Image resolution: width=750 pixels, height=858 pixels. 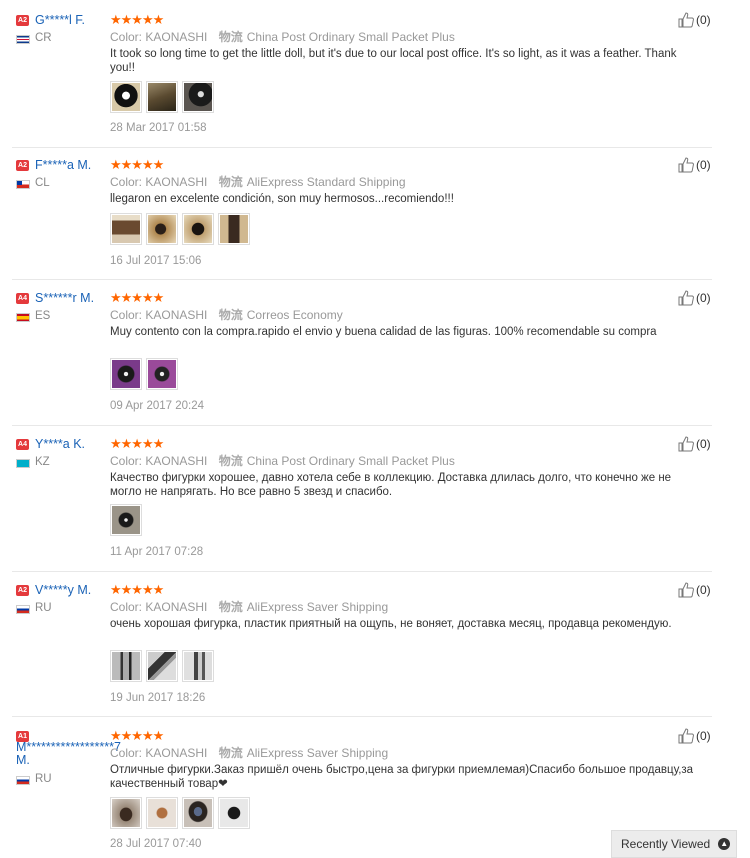 I want to click on chevron-up-icon: ▲, so click(x=724, y=844).